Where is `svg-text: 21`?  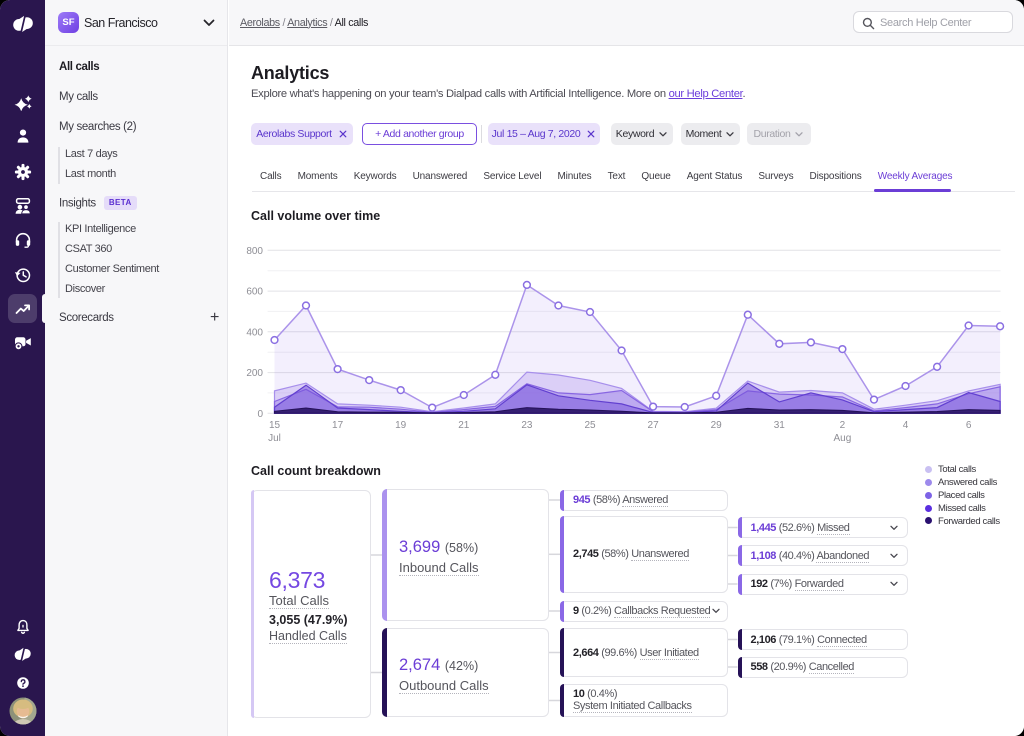
svg-text: 21 is located at coordinates (464, 425).